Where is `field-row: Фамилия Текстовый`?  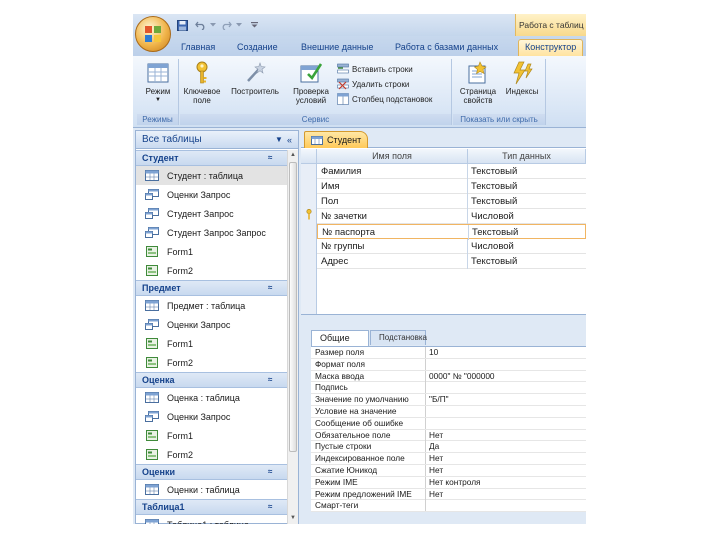 field-row: Фамилия Текстовый is located at coordinates (451, 171).